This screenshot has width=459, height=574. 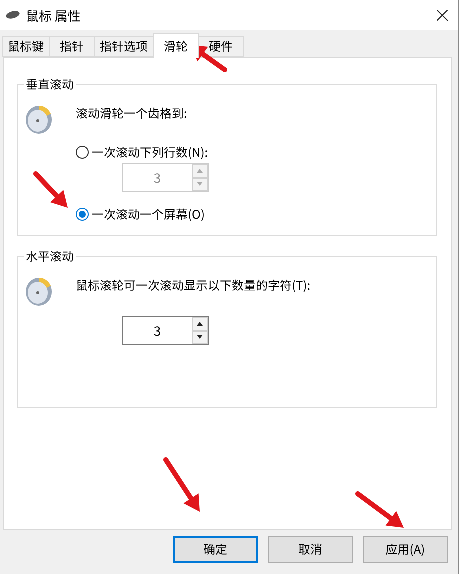 What do you see at coordinates (54, 15) in the screenshot?
I see `window-title: 鼠标 属性` at bounding box center [54, 15].